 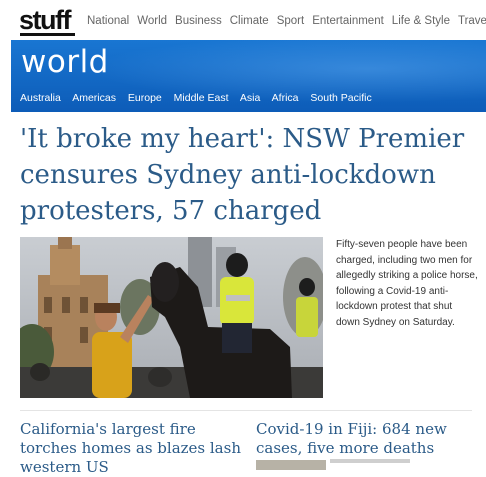 I want to click on nav-item-life-style: Life & Style, so click(x=421, y=21).